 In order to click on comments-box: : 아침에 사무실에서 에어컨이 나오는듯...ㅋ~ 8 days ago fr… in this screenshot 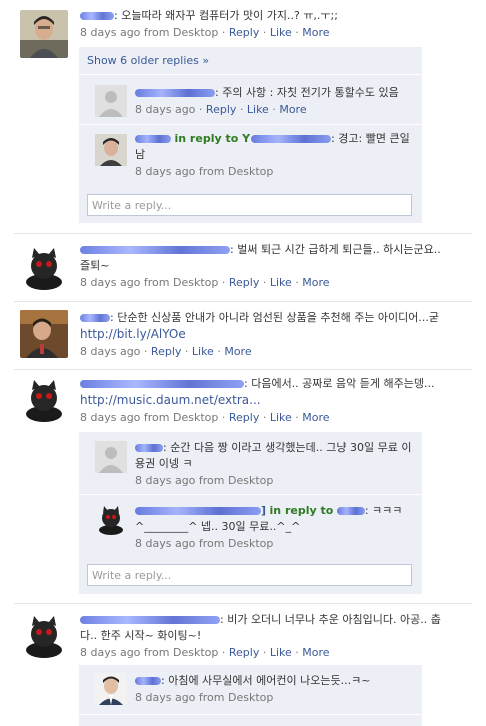, I will do `click(250, 695)`.